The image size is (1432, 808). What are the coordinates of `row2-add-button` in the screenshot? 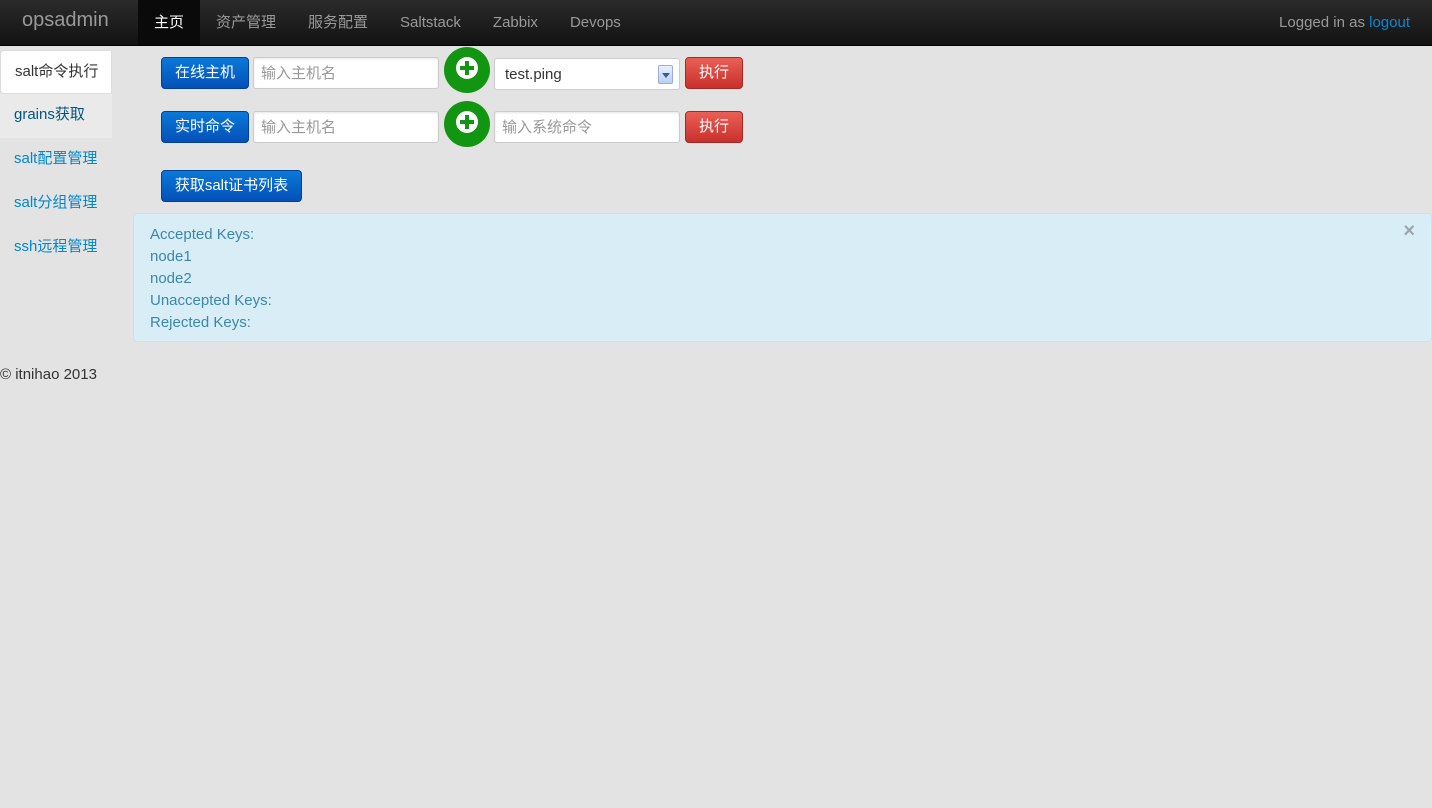 It's located at (467, 124).